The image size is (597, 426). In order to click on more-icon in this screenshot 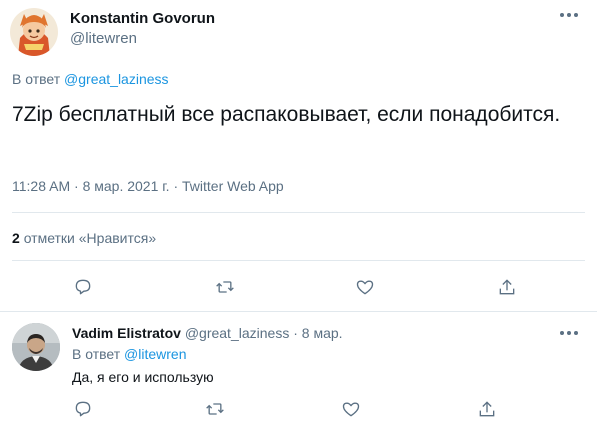, I will do `click(569, 15)`.